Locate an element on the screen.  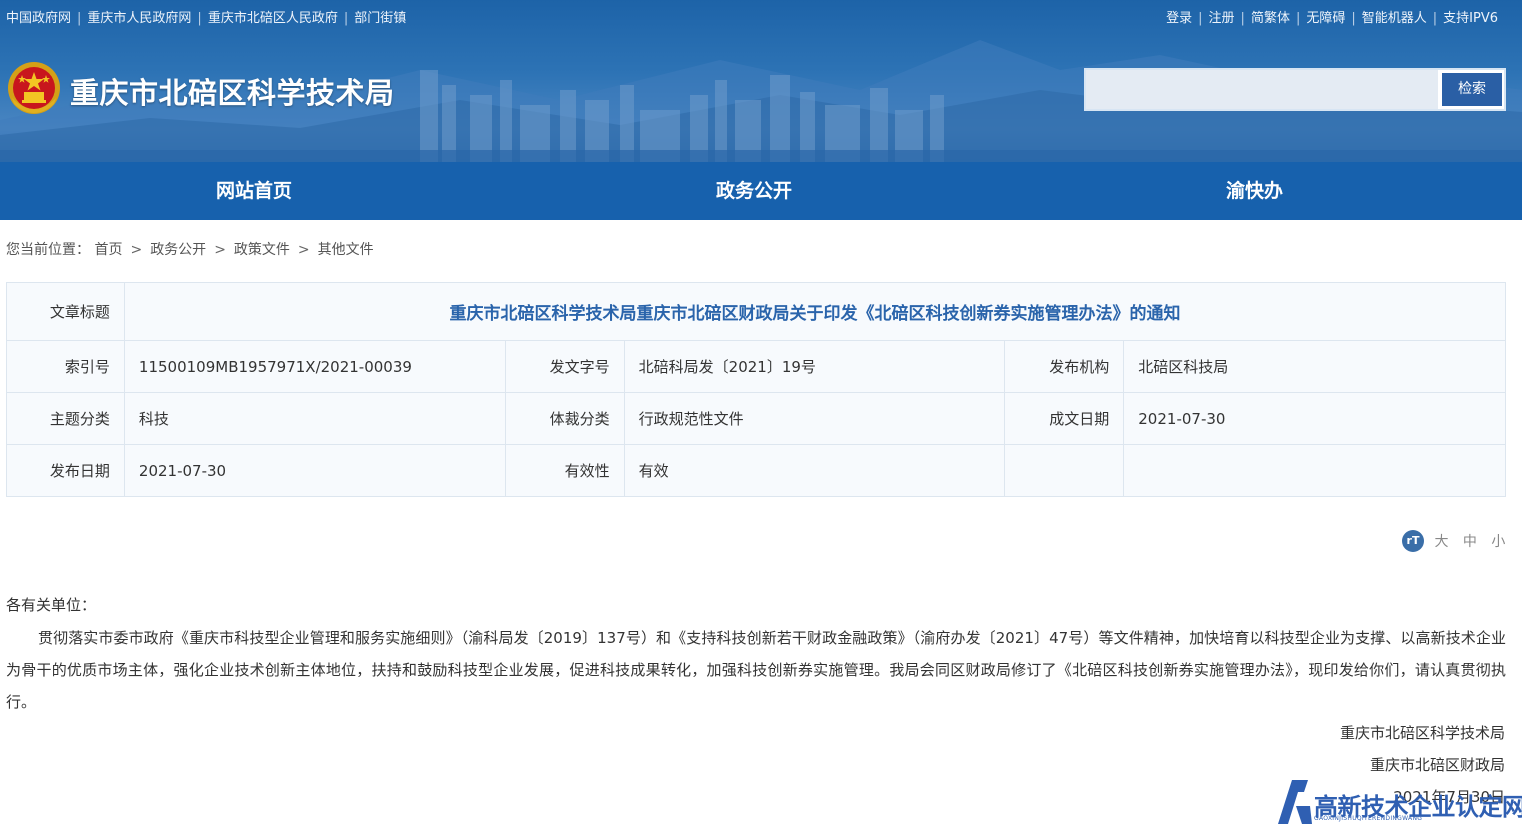
link-beibei-gov: 重庆市北碚区人民政府 is located at coordinates (273, 18).